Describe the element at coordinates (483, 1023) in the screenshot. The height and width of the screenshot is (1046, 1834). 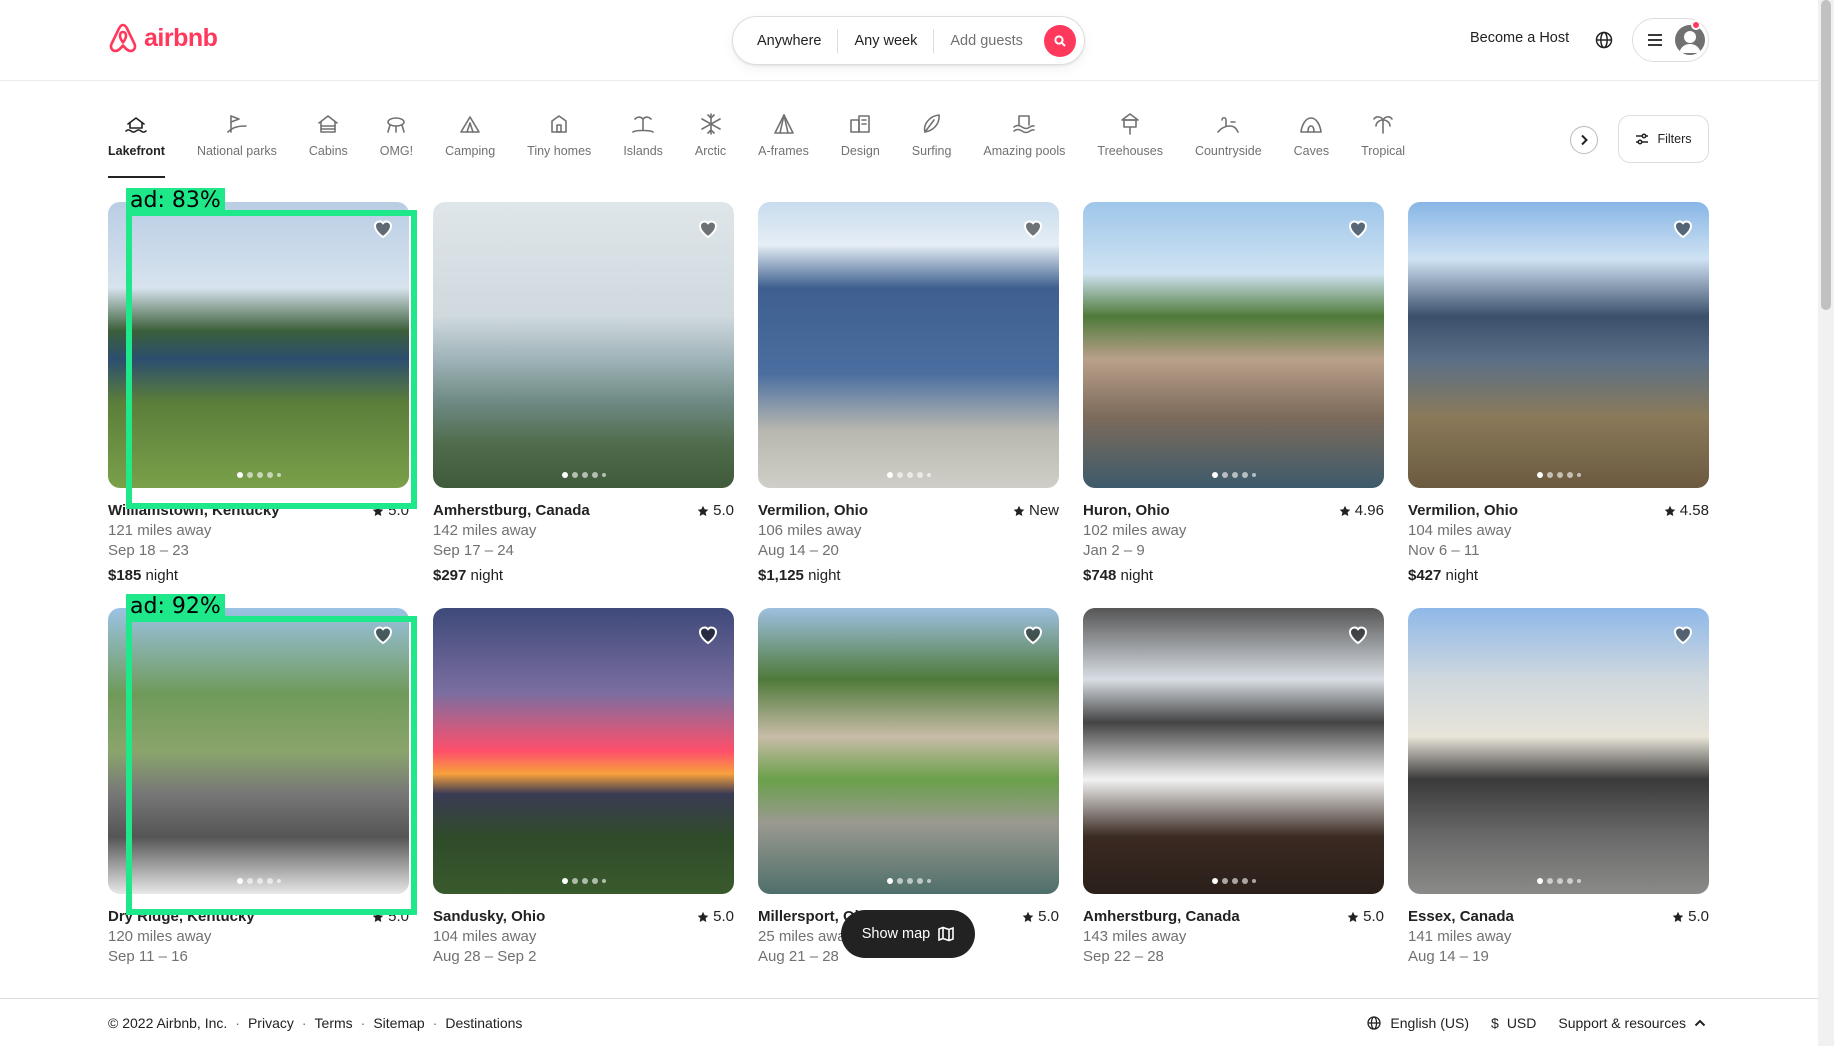
I see `footer-link-destinations: Destinations` at that location.